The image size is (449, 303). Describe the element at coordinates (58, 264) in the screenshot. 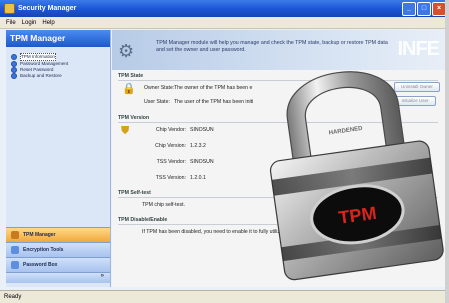

I see `nav-password-box: Password Box` at that location.